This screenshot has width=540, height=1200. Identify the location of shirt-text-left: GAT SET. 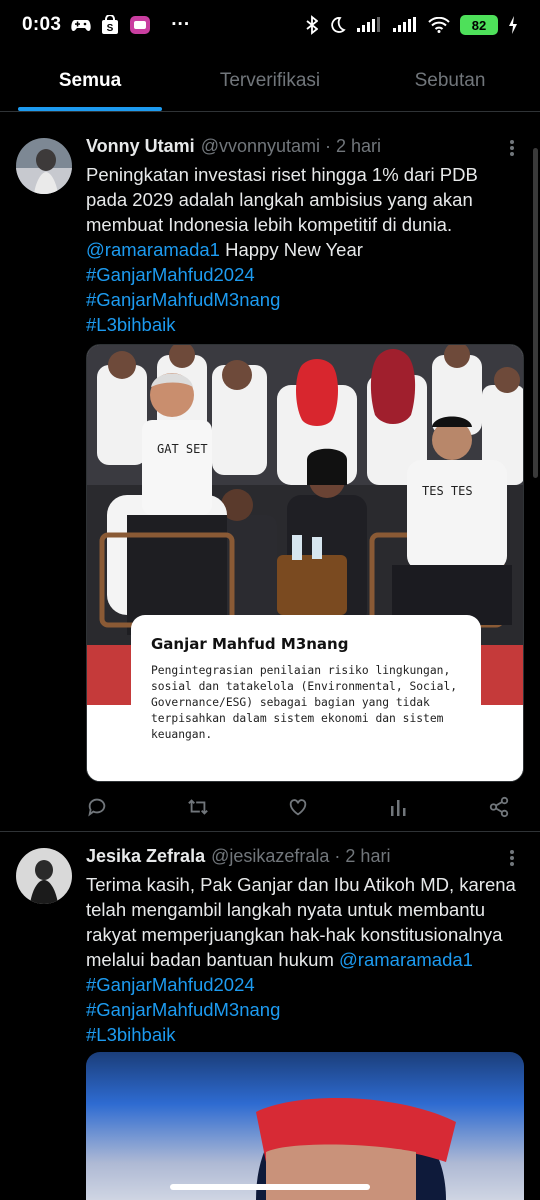
(182, 449).